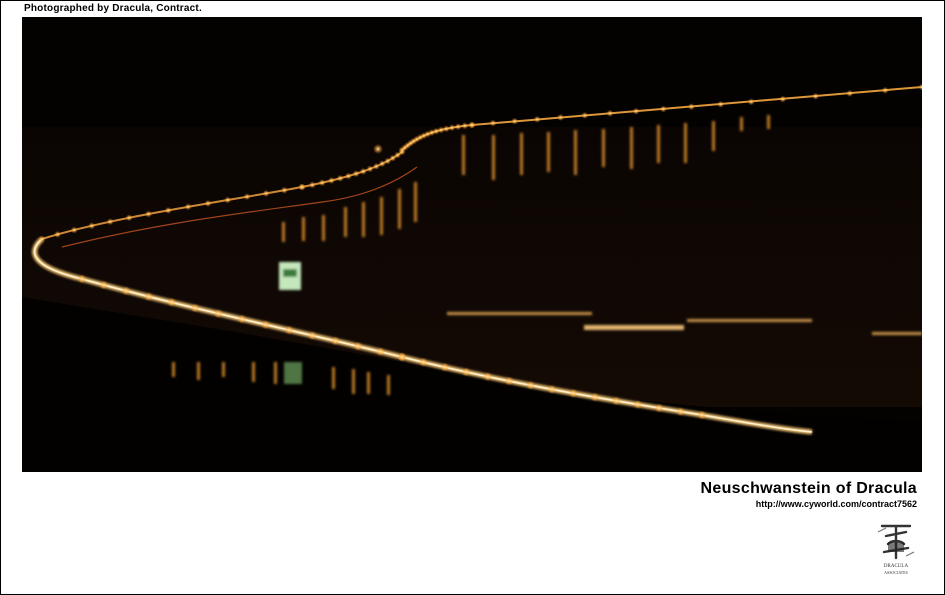  Describe the element at coordinates (896, 566) in the screenshot. I see `svg-text: DRACULA` at that location.